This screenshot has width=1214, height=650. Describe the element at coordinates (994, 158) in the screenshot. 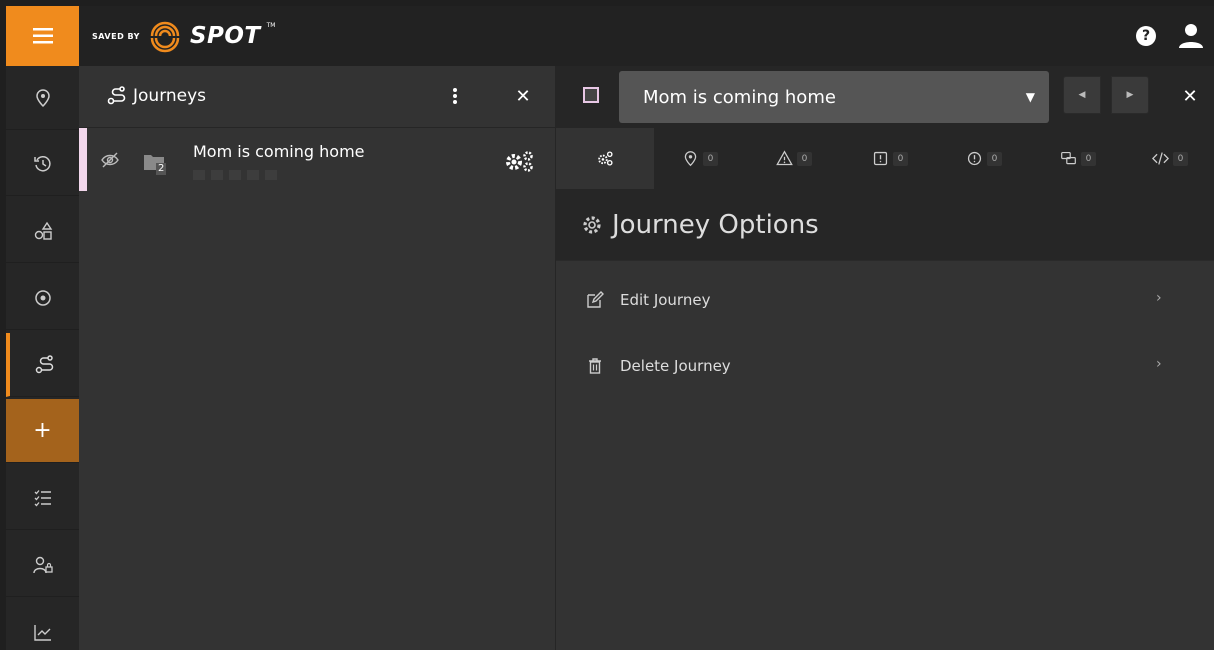

I see `tab-info-count: 0` at that location.